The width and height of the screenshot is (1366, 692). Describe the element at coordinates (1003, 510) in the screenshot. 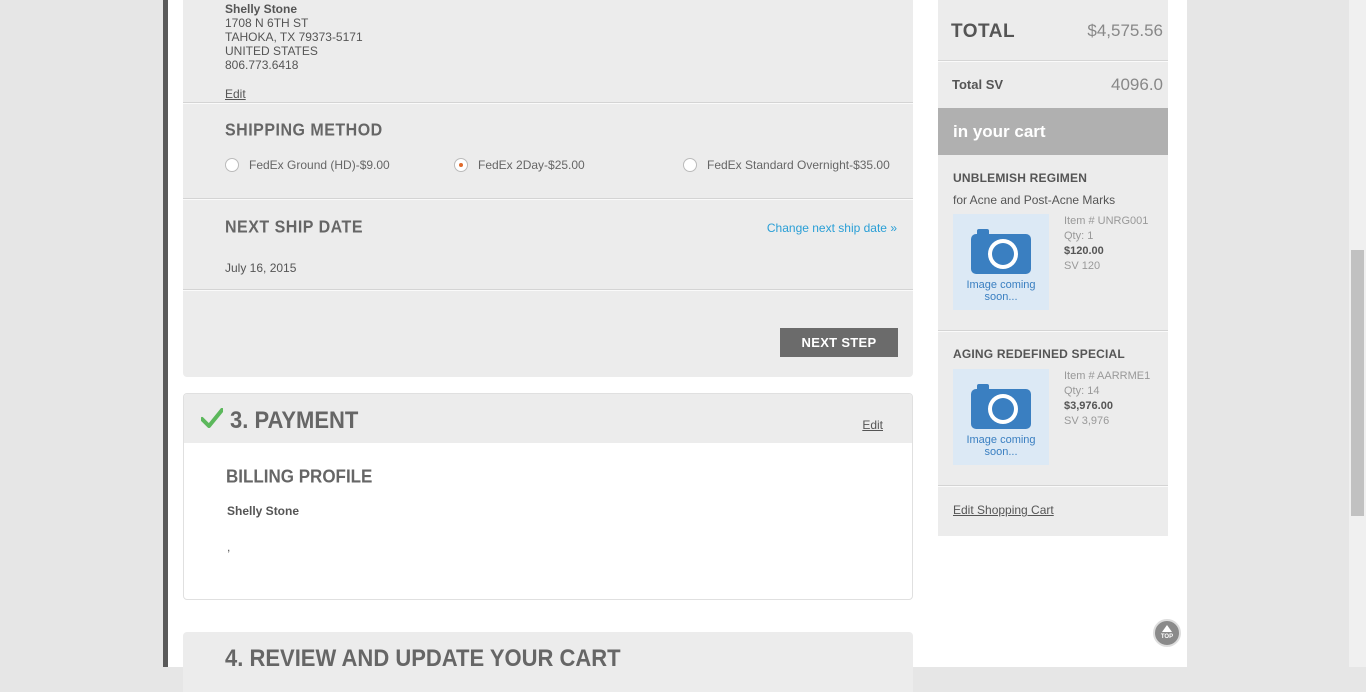

I see `edit-shopping-cart-link: Edit Shopping Cart` at that location.